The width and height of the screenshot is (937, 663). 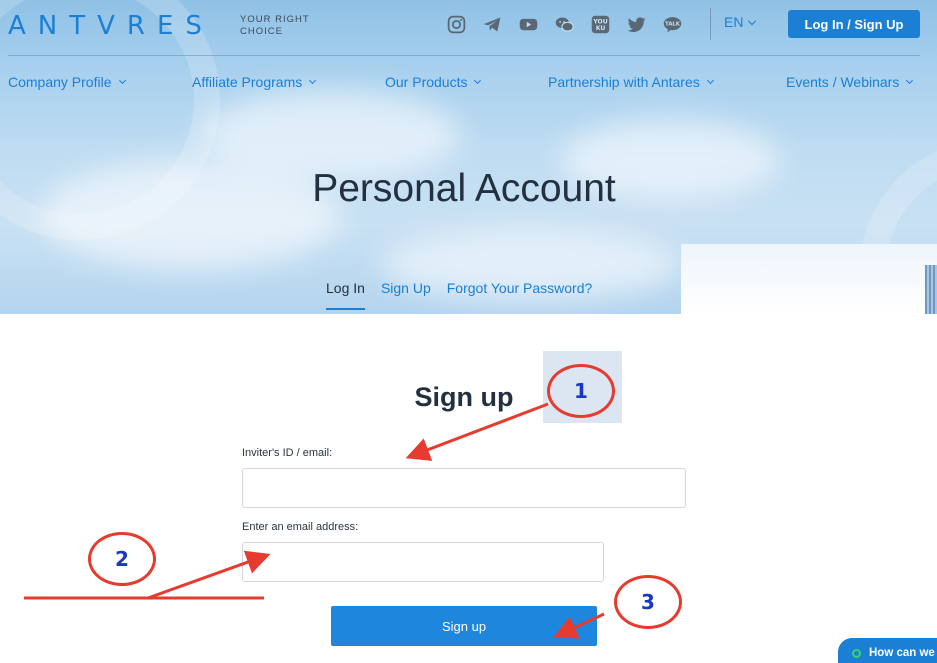 What do you see at coordinates (247, 82) in the screenshot?
I see `nav-item-label: Affiliate Programs` at bounding box center [247, 82].